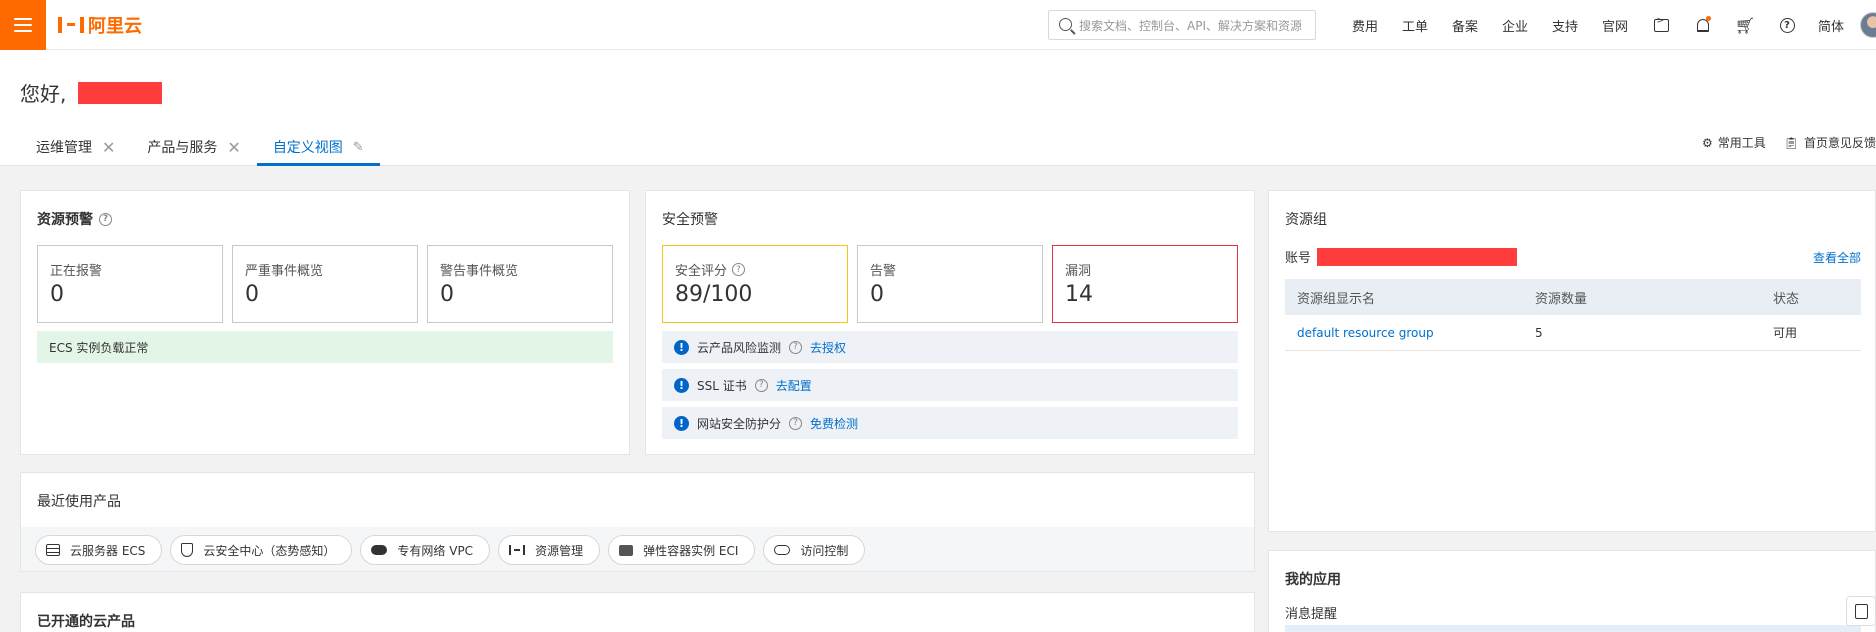  I want to click on stat-label: 正在报警, so click(76, 271).